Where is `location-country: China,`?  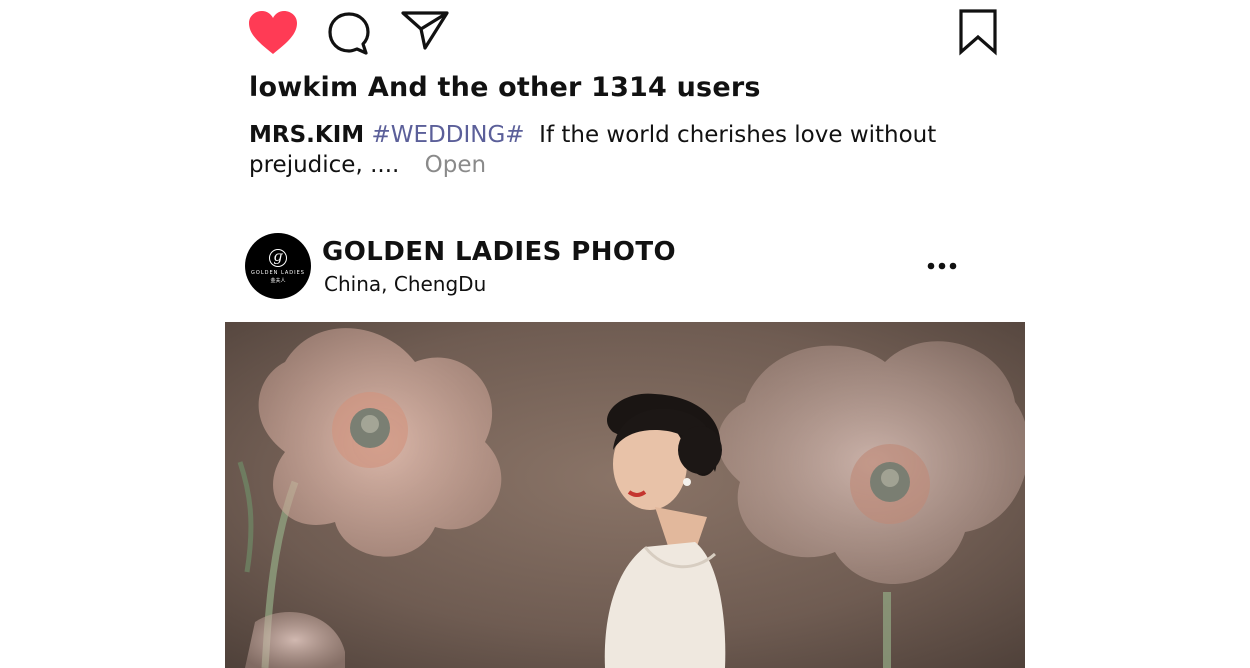
location-country: China, is located at coordinates (356, 284).